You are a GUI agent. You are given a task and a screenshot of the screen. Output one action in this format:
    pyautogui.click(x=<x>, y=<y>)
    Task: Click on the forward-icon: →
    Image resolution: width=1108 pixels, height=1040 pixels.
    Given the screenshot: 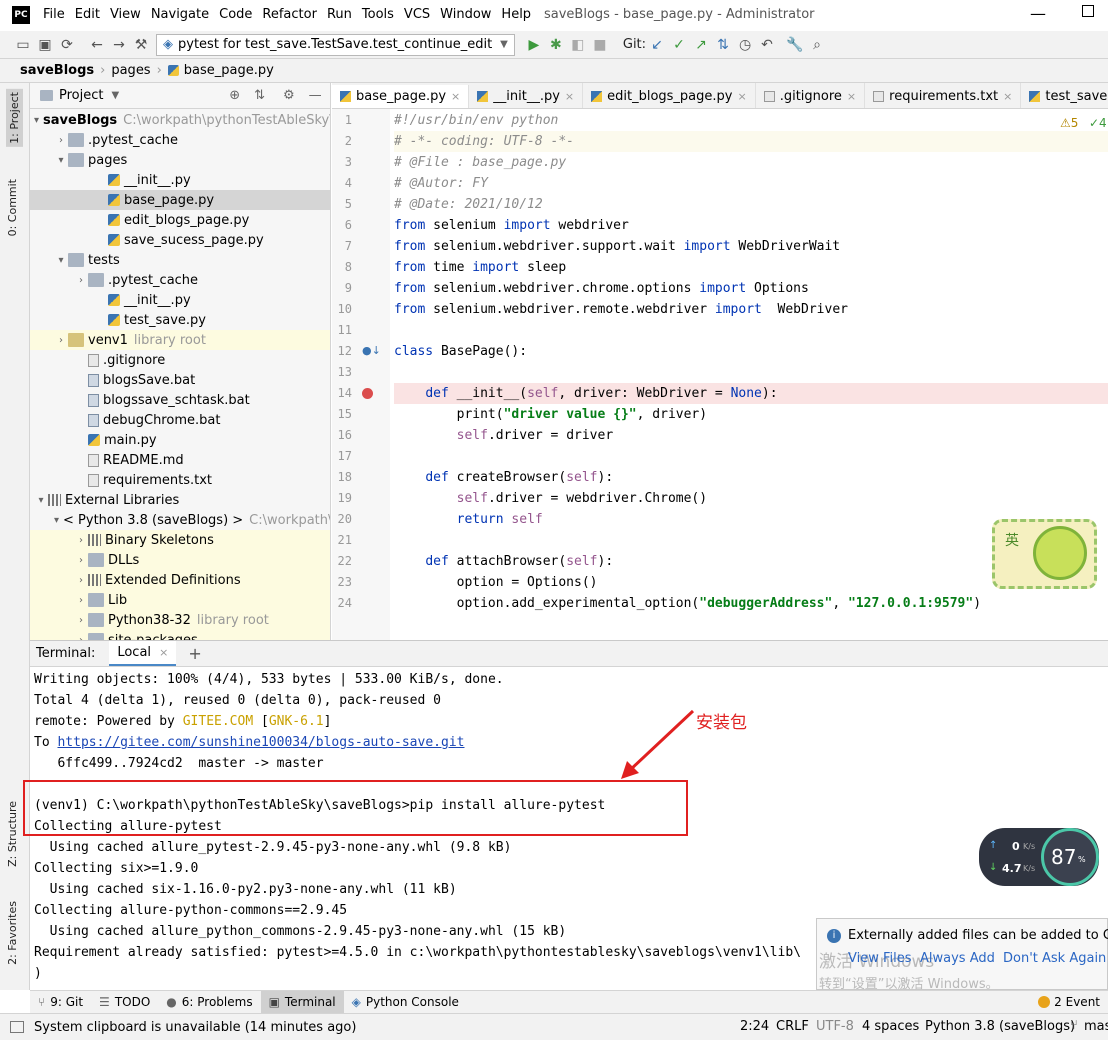 What is the action you would take?
    pyautogui.click(x=119, y=45)
    